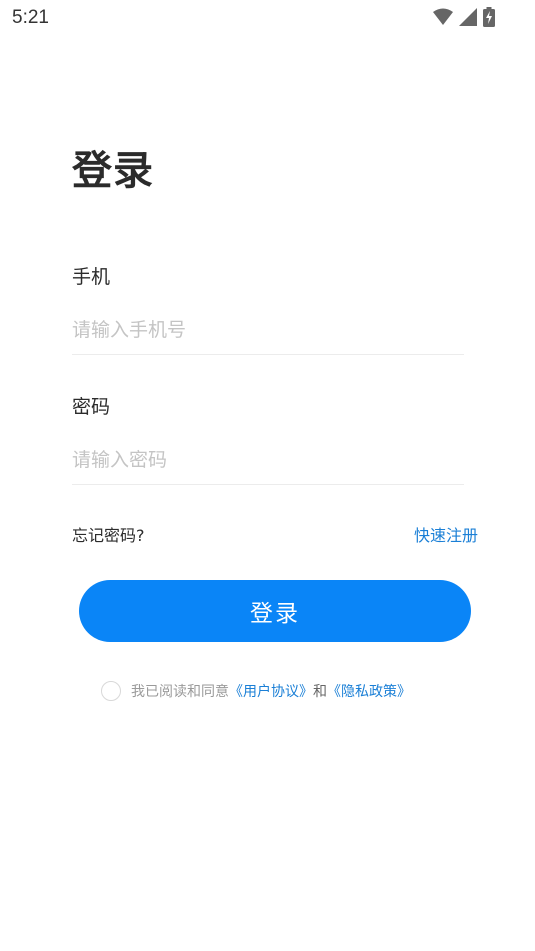 The width and height of the screenshot is (535, 951). Describe the element at coordinates (180, 692) in the screenshot. I see `agreement-prefix-text: 我已阅读和同意` at that location.